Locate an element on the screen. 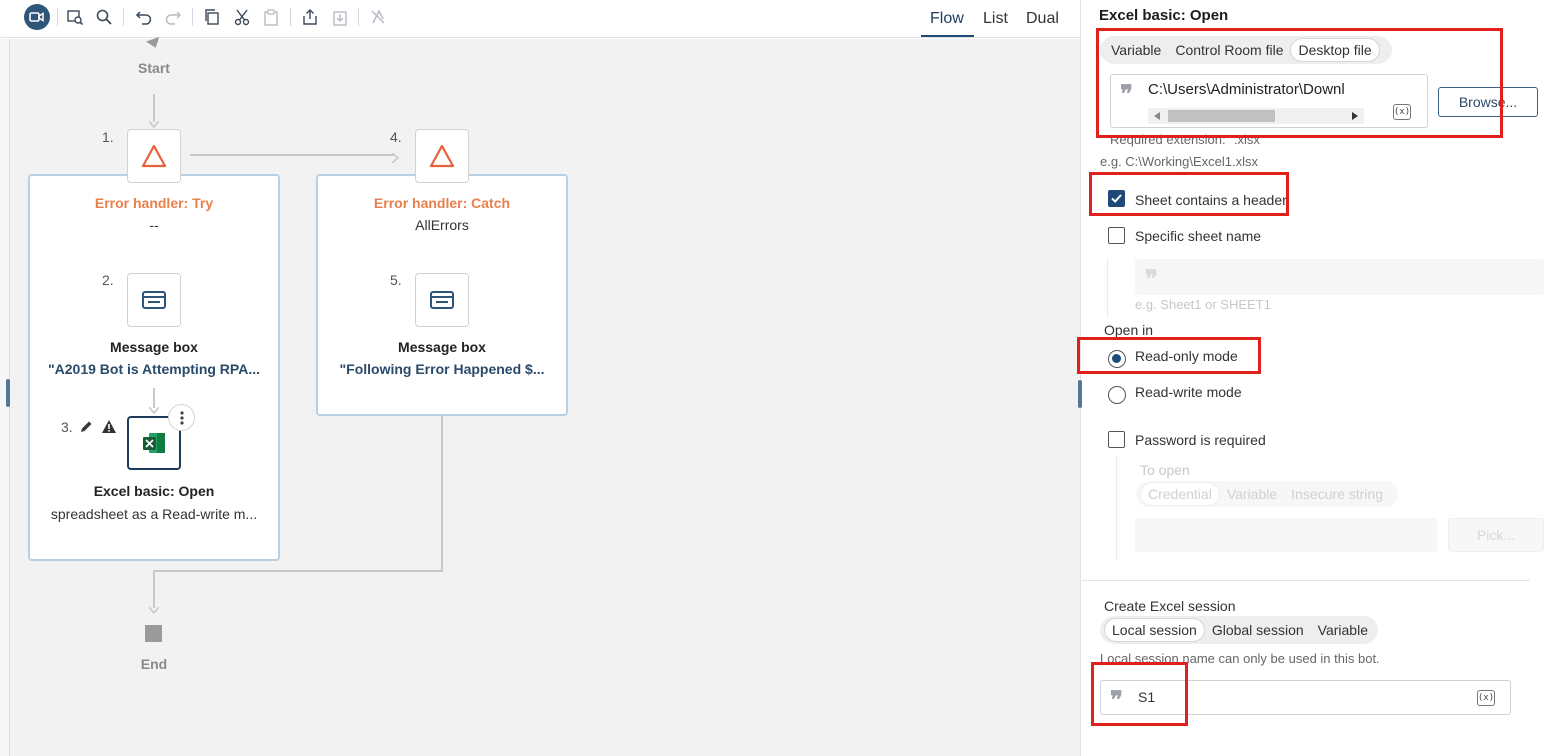 The width and height of the screenshot is (1544, 756). open-in-label: Open in is located at coordinates (1129, 330).